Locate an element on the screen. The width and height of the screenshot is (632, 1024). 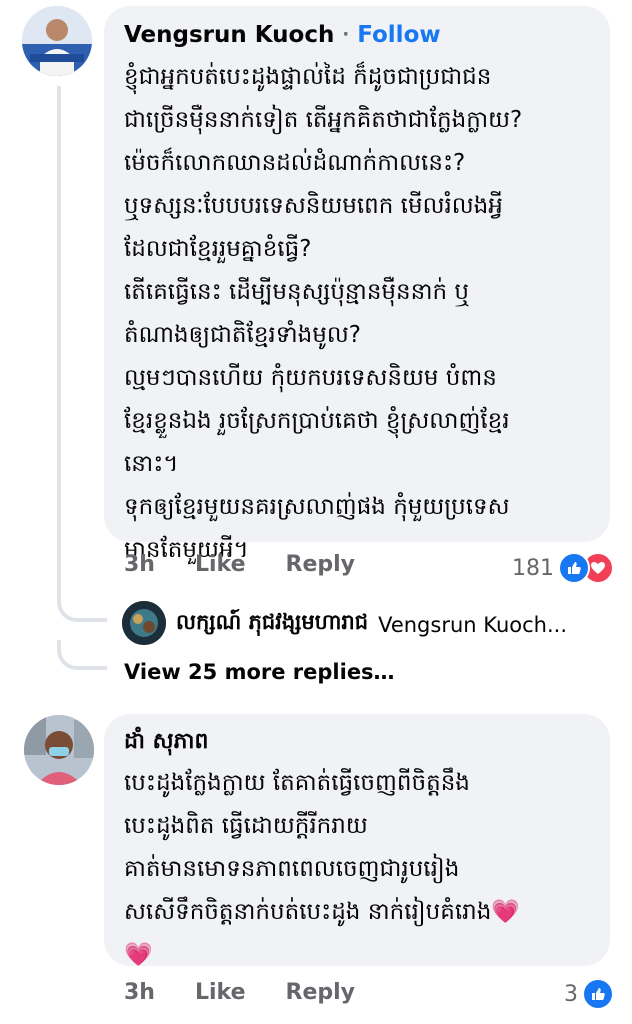
reaction-summary: 181 is located at coordinates (563, 568).